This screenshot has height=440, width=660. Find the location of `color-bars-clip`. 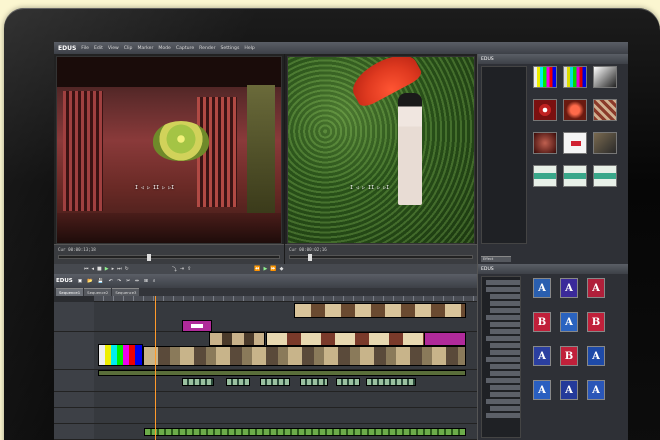

color-bars-clip is located at coordinates (120, 355).